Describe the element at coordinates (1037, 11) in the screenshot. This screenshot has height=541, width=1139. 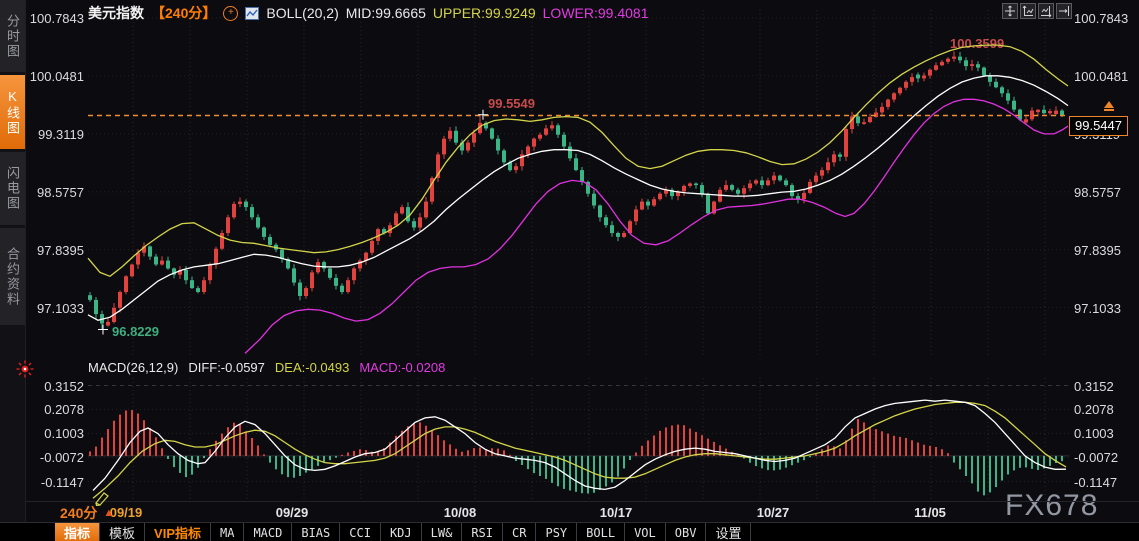
I see `chart-tools` at that location.